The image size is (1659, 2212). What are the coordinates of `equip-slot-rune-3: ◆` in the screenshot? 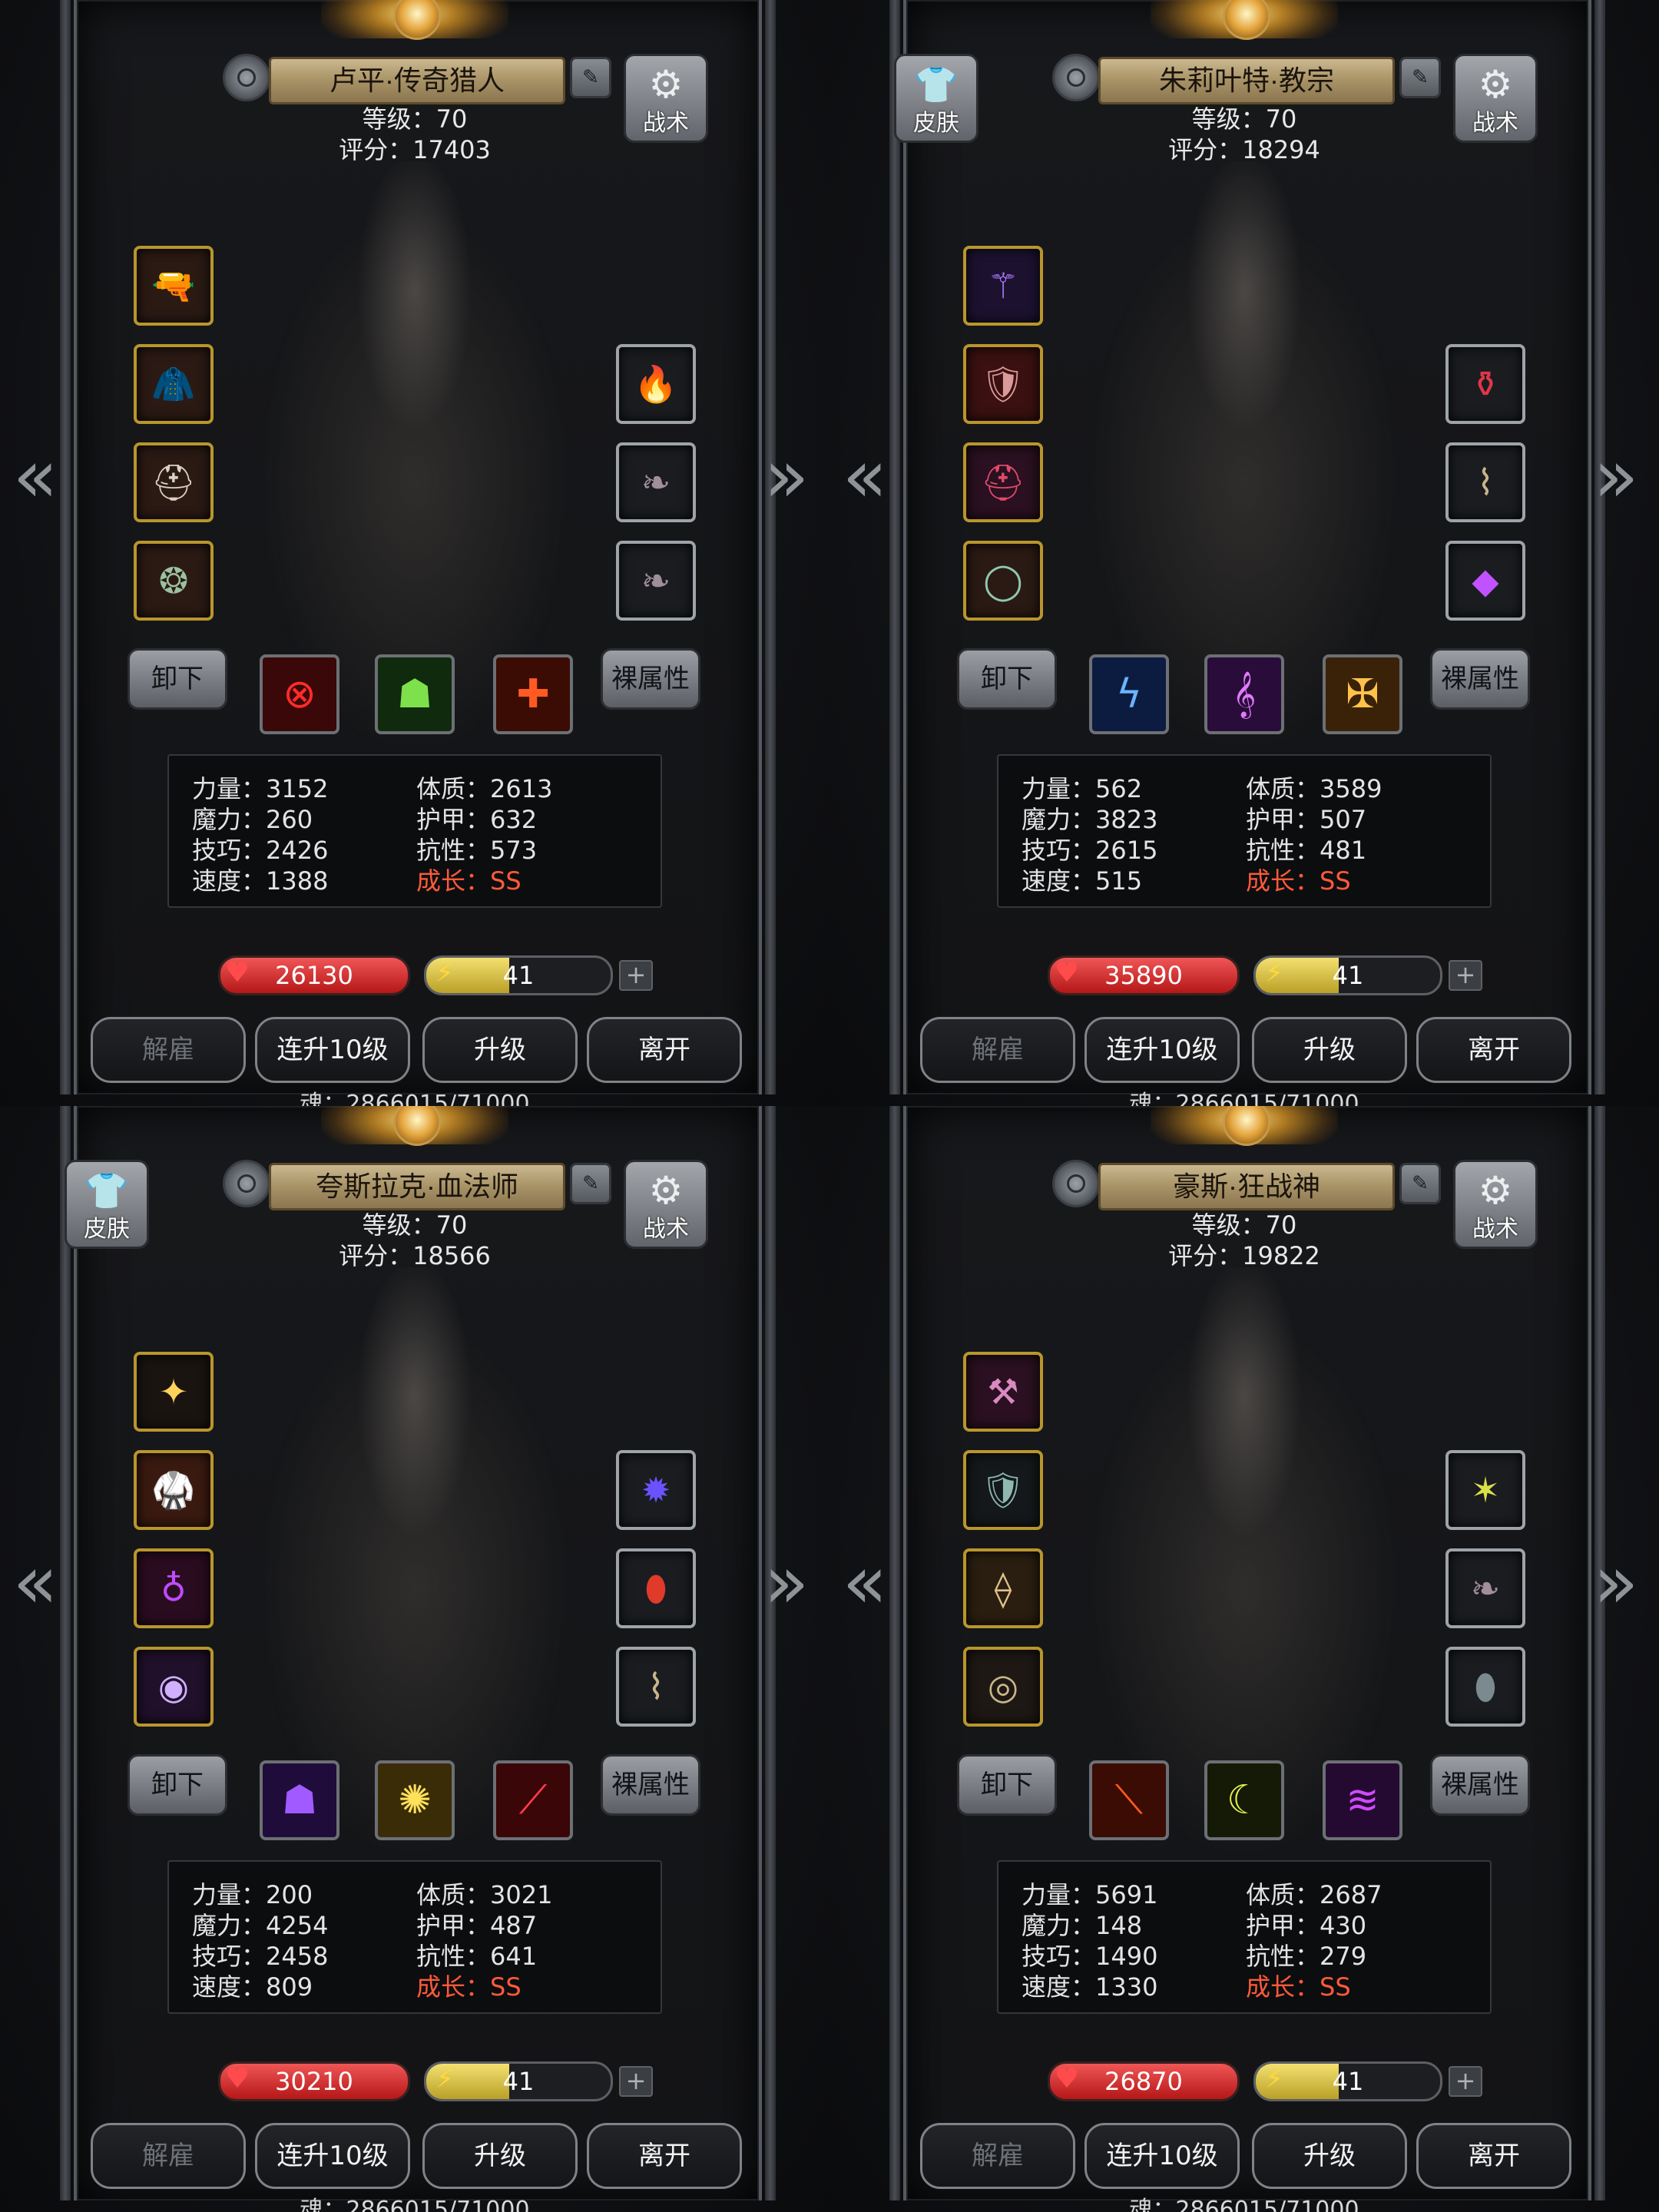 It's located at (1485, 581).